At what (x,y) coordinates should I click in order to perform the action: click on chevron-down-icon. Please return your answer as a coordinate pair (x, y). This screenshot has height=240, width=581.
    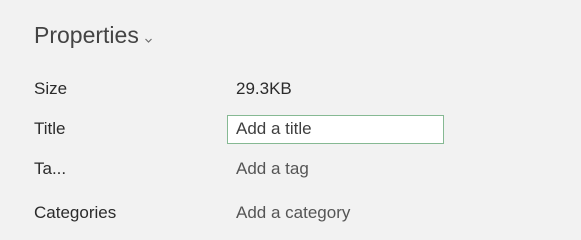
    Looking at the image, I should click on (148, 37).